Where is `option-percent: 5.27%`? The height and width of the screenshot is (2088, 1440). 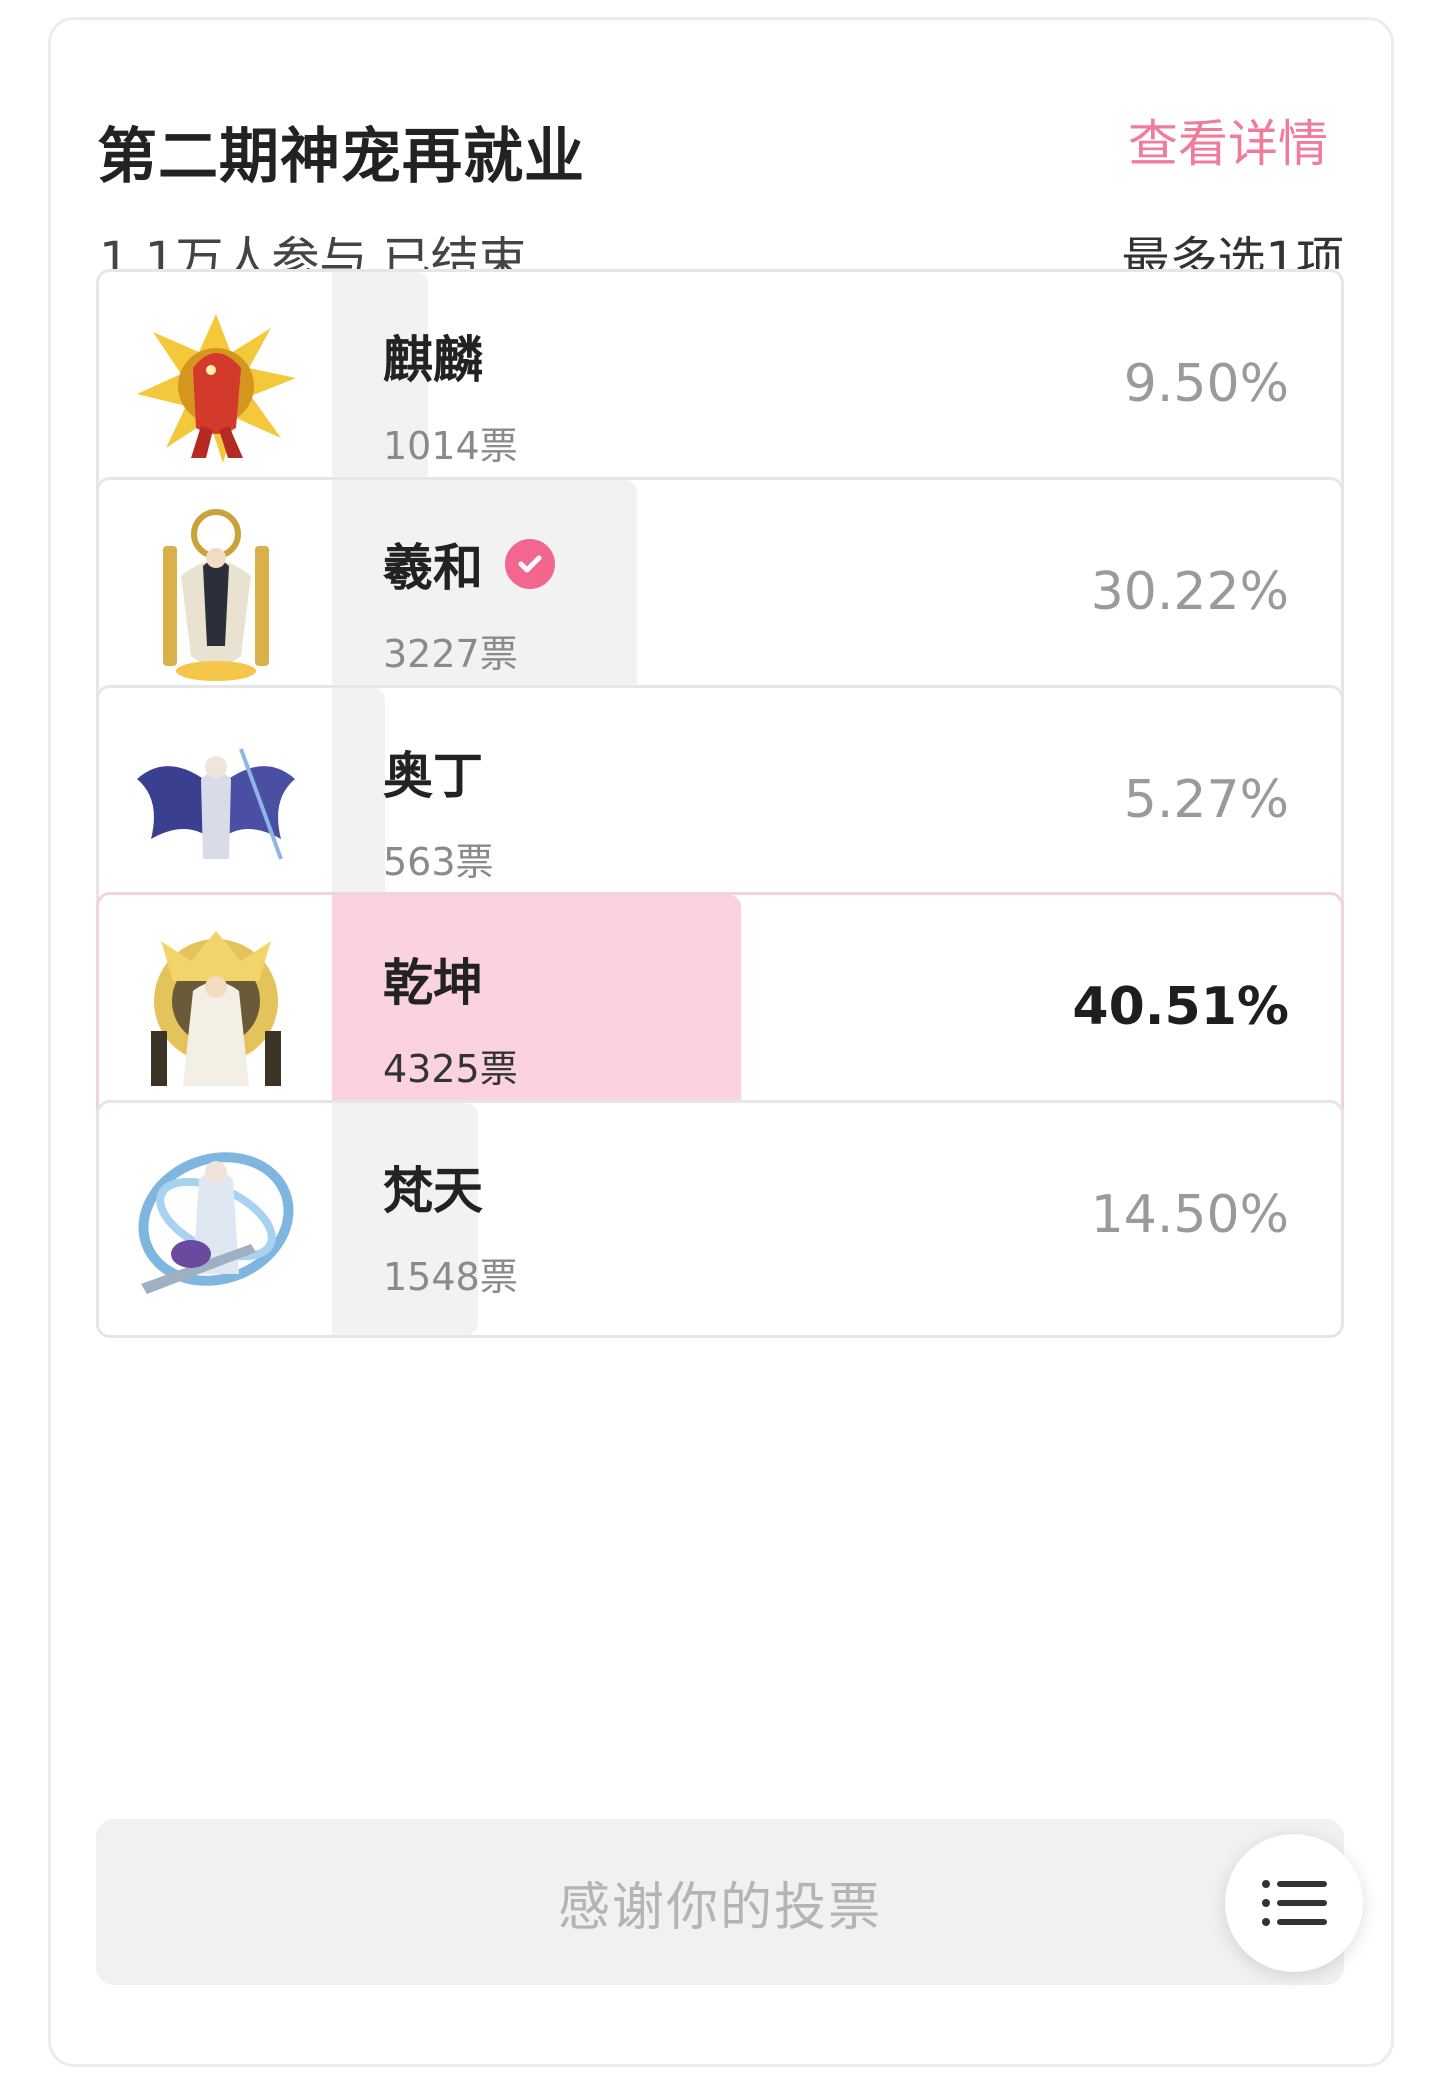
option-percent: 5.27% is located at coordinates (1206, 800).